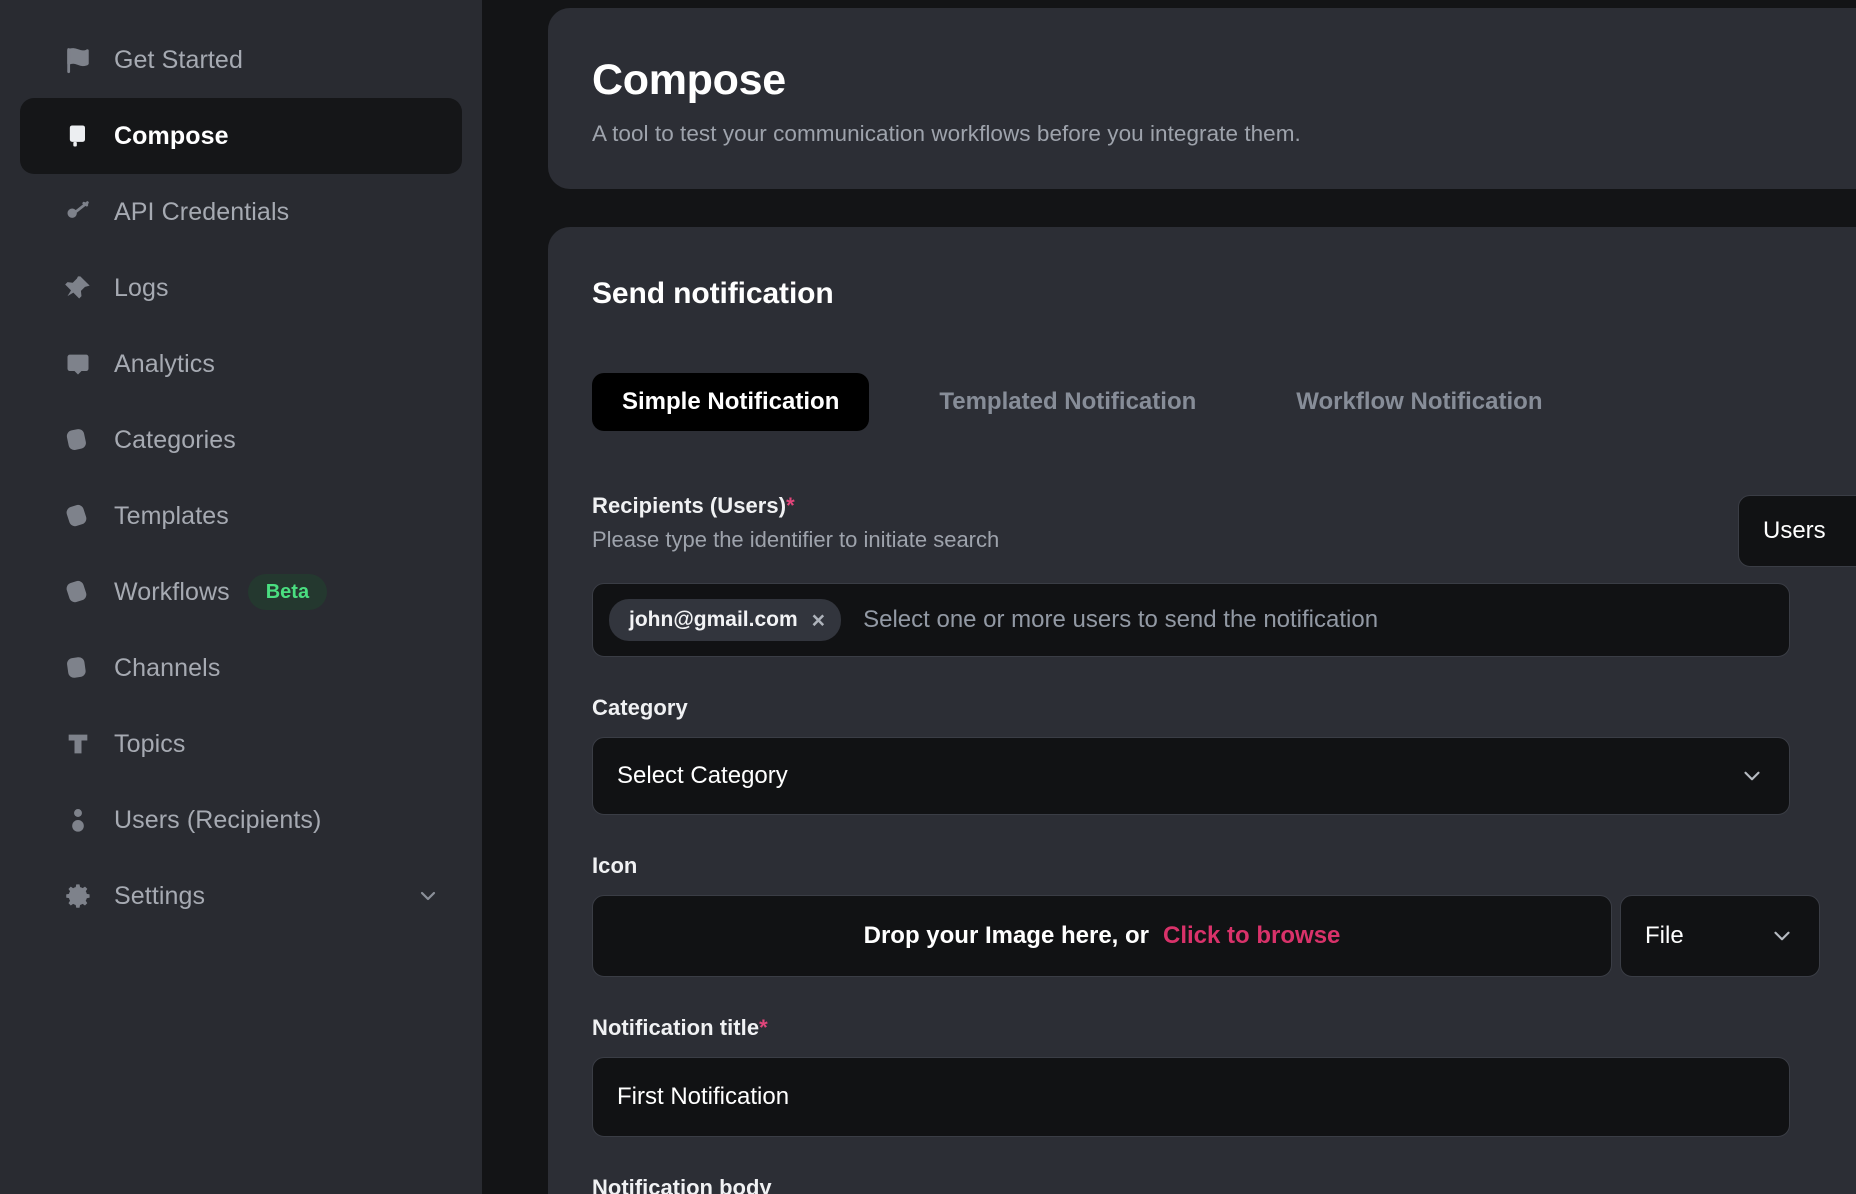  What do you see at coordinates (640, 708) in the screenshot?
I see `category-label: Category` at bounding box center [640, 708].